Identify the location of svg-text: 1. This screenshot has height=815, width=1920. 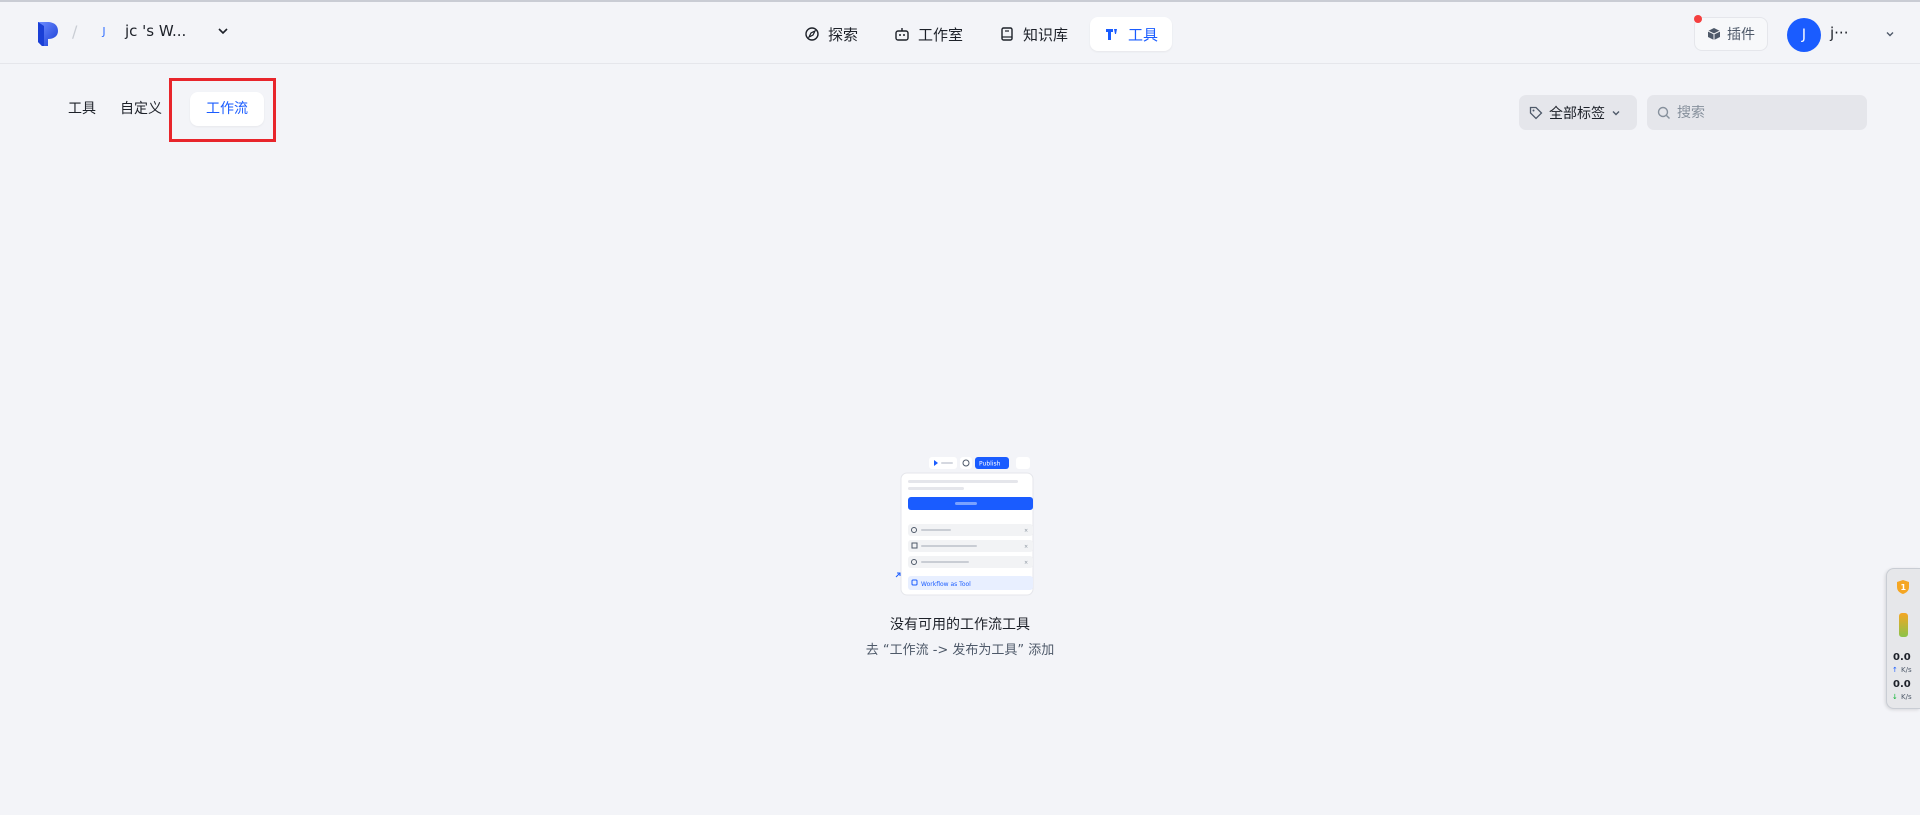
(1904, 587).